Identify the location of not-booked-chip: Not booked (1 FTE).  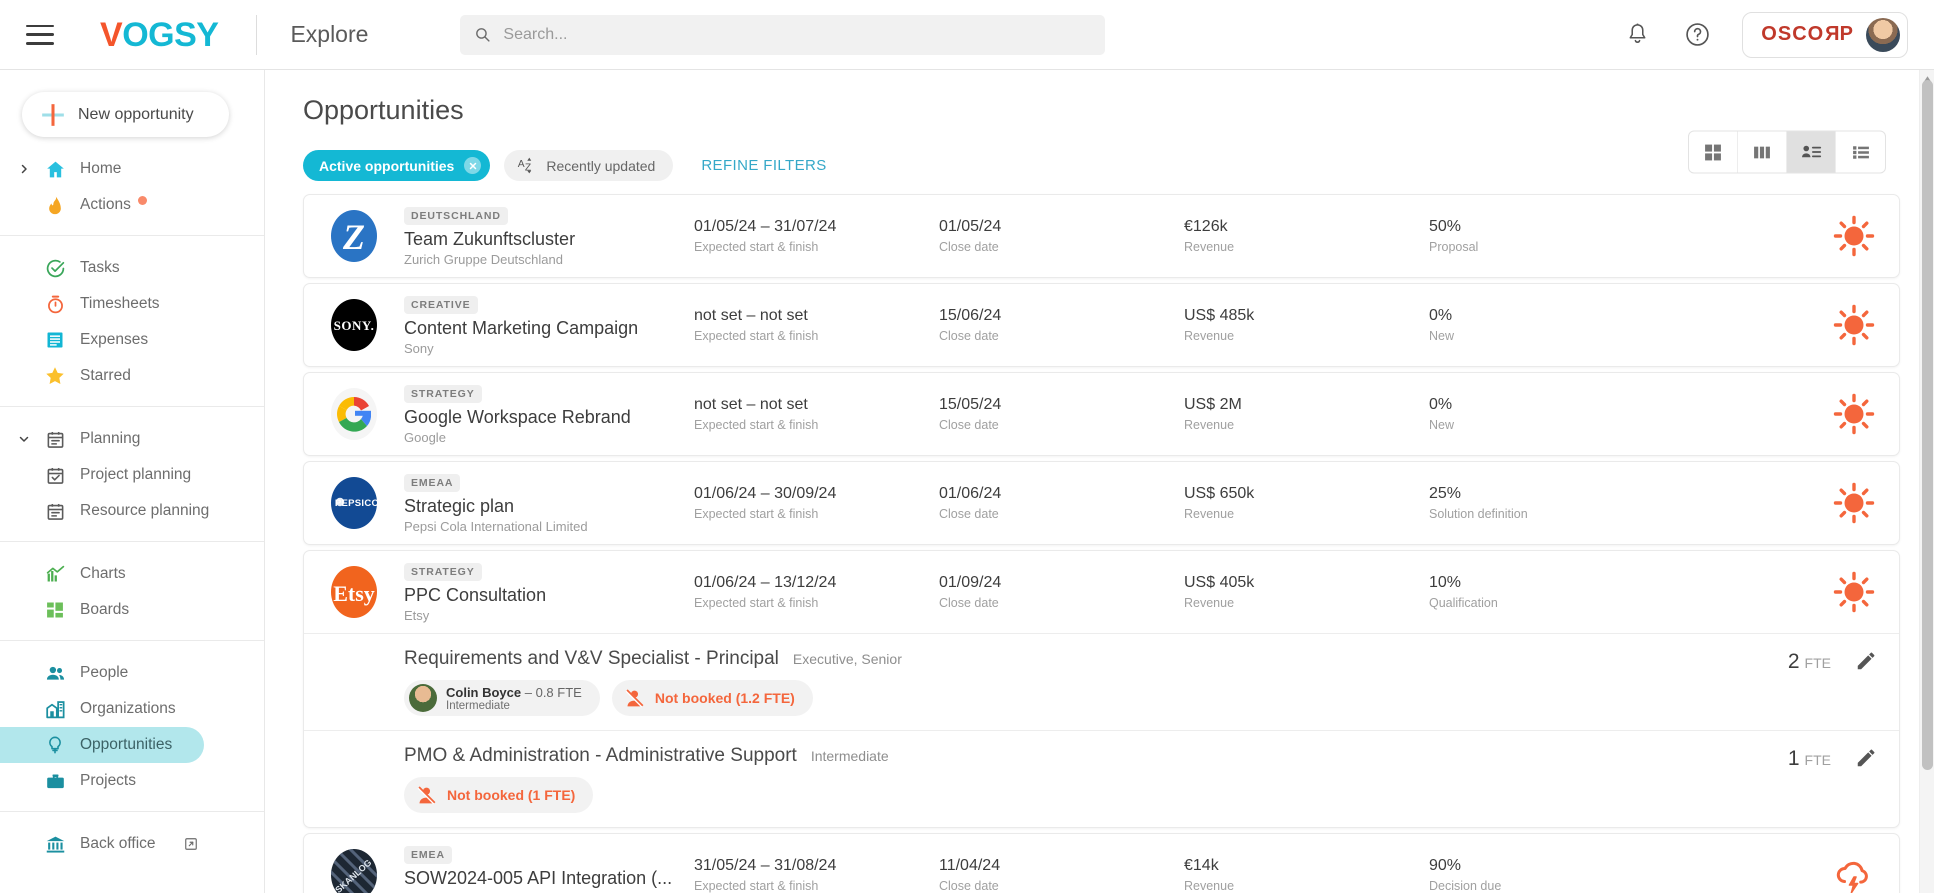
(499, 795).